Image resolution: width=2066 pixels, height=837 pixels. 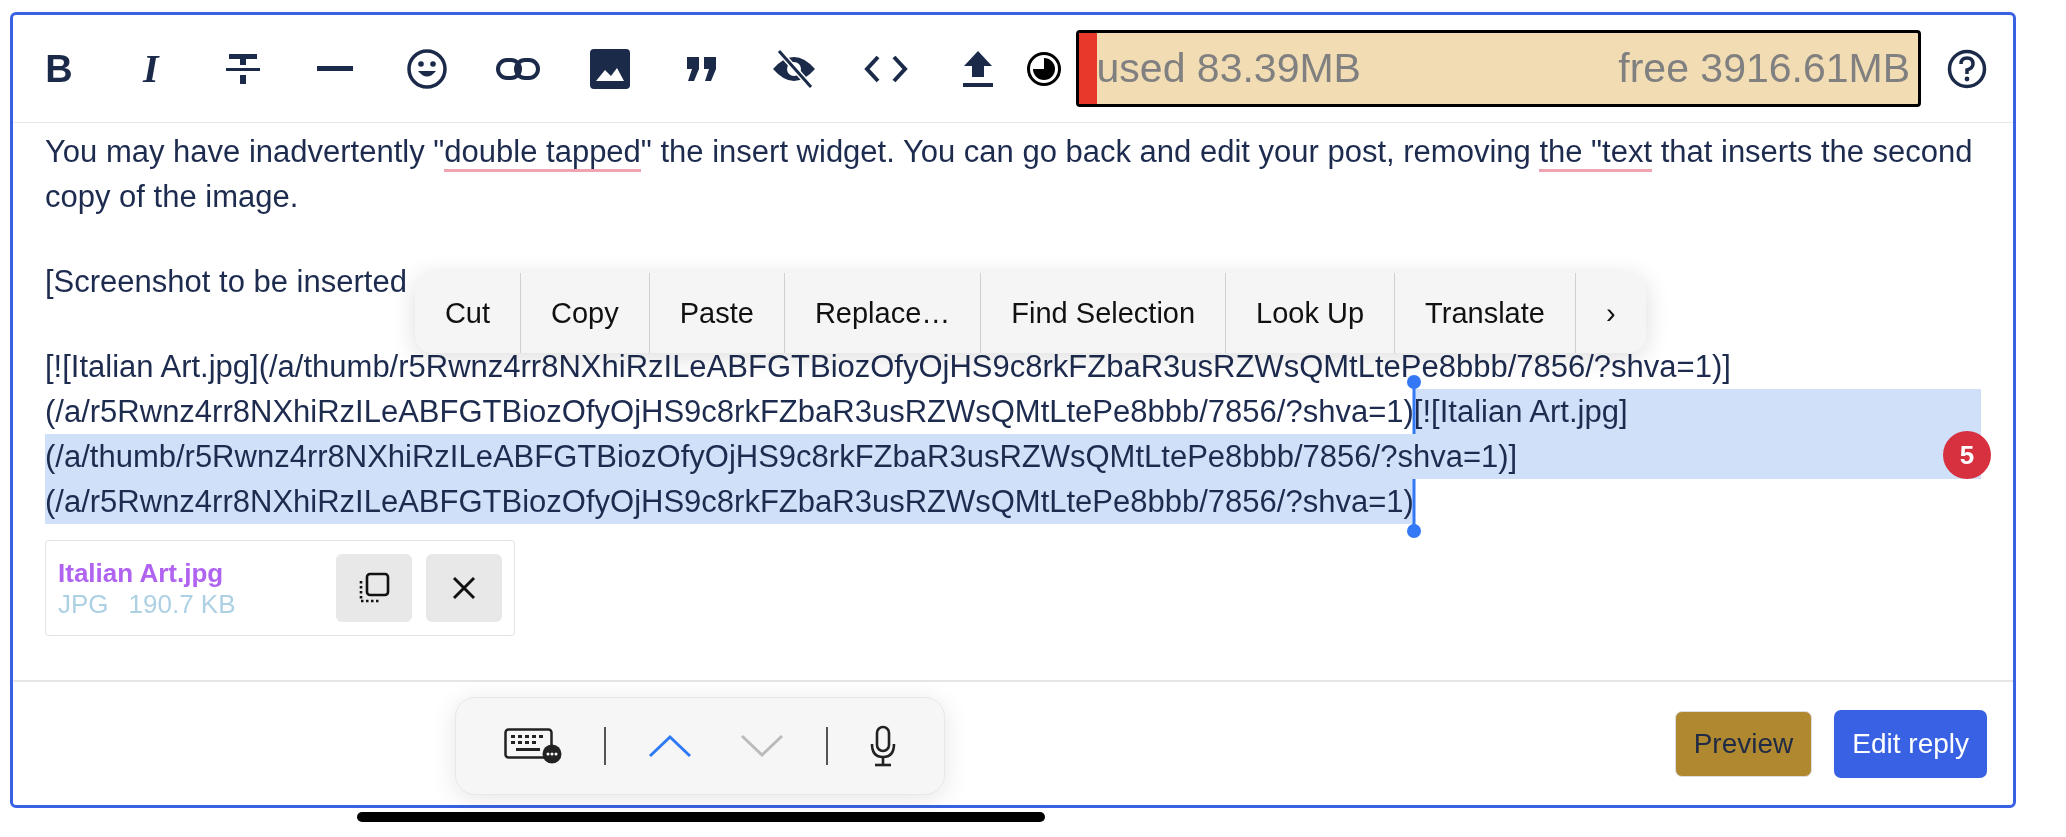 I want to click on italic-button: I, so click(x=150, y=68).